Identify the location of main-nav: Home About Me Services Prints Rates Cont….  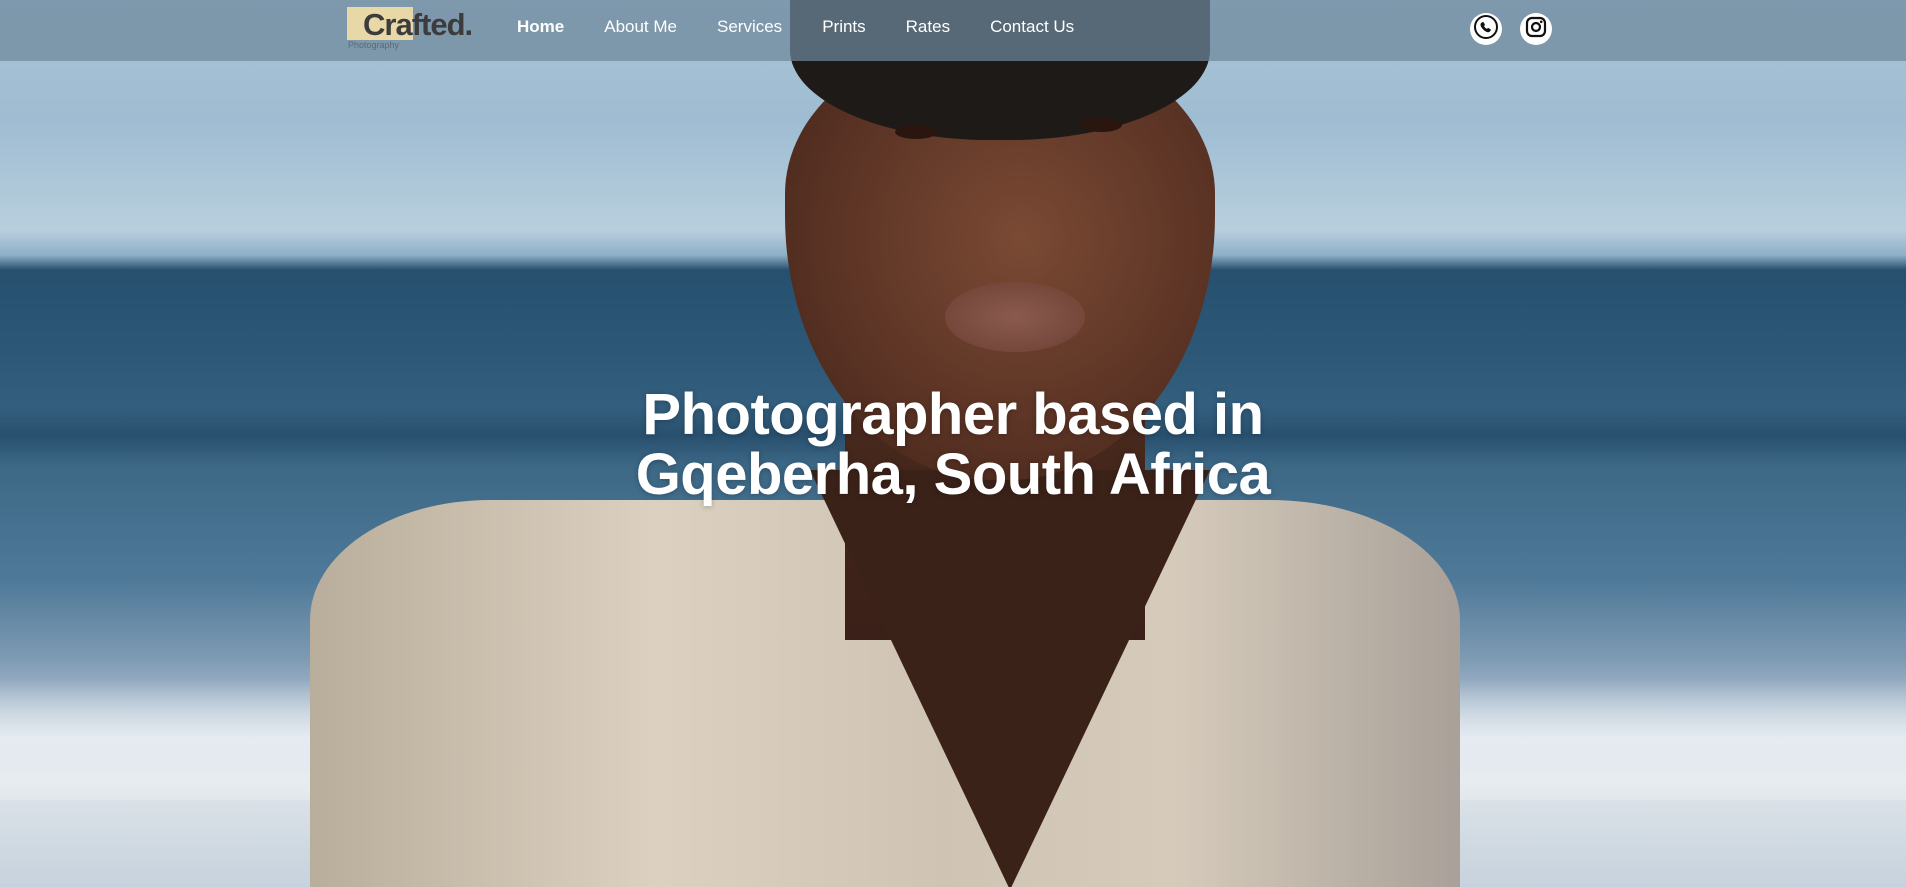
(795, 27).